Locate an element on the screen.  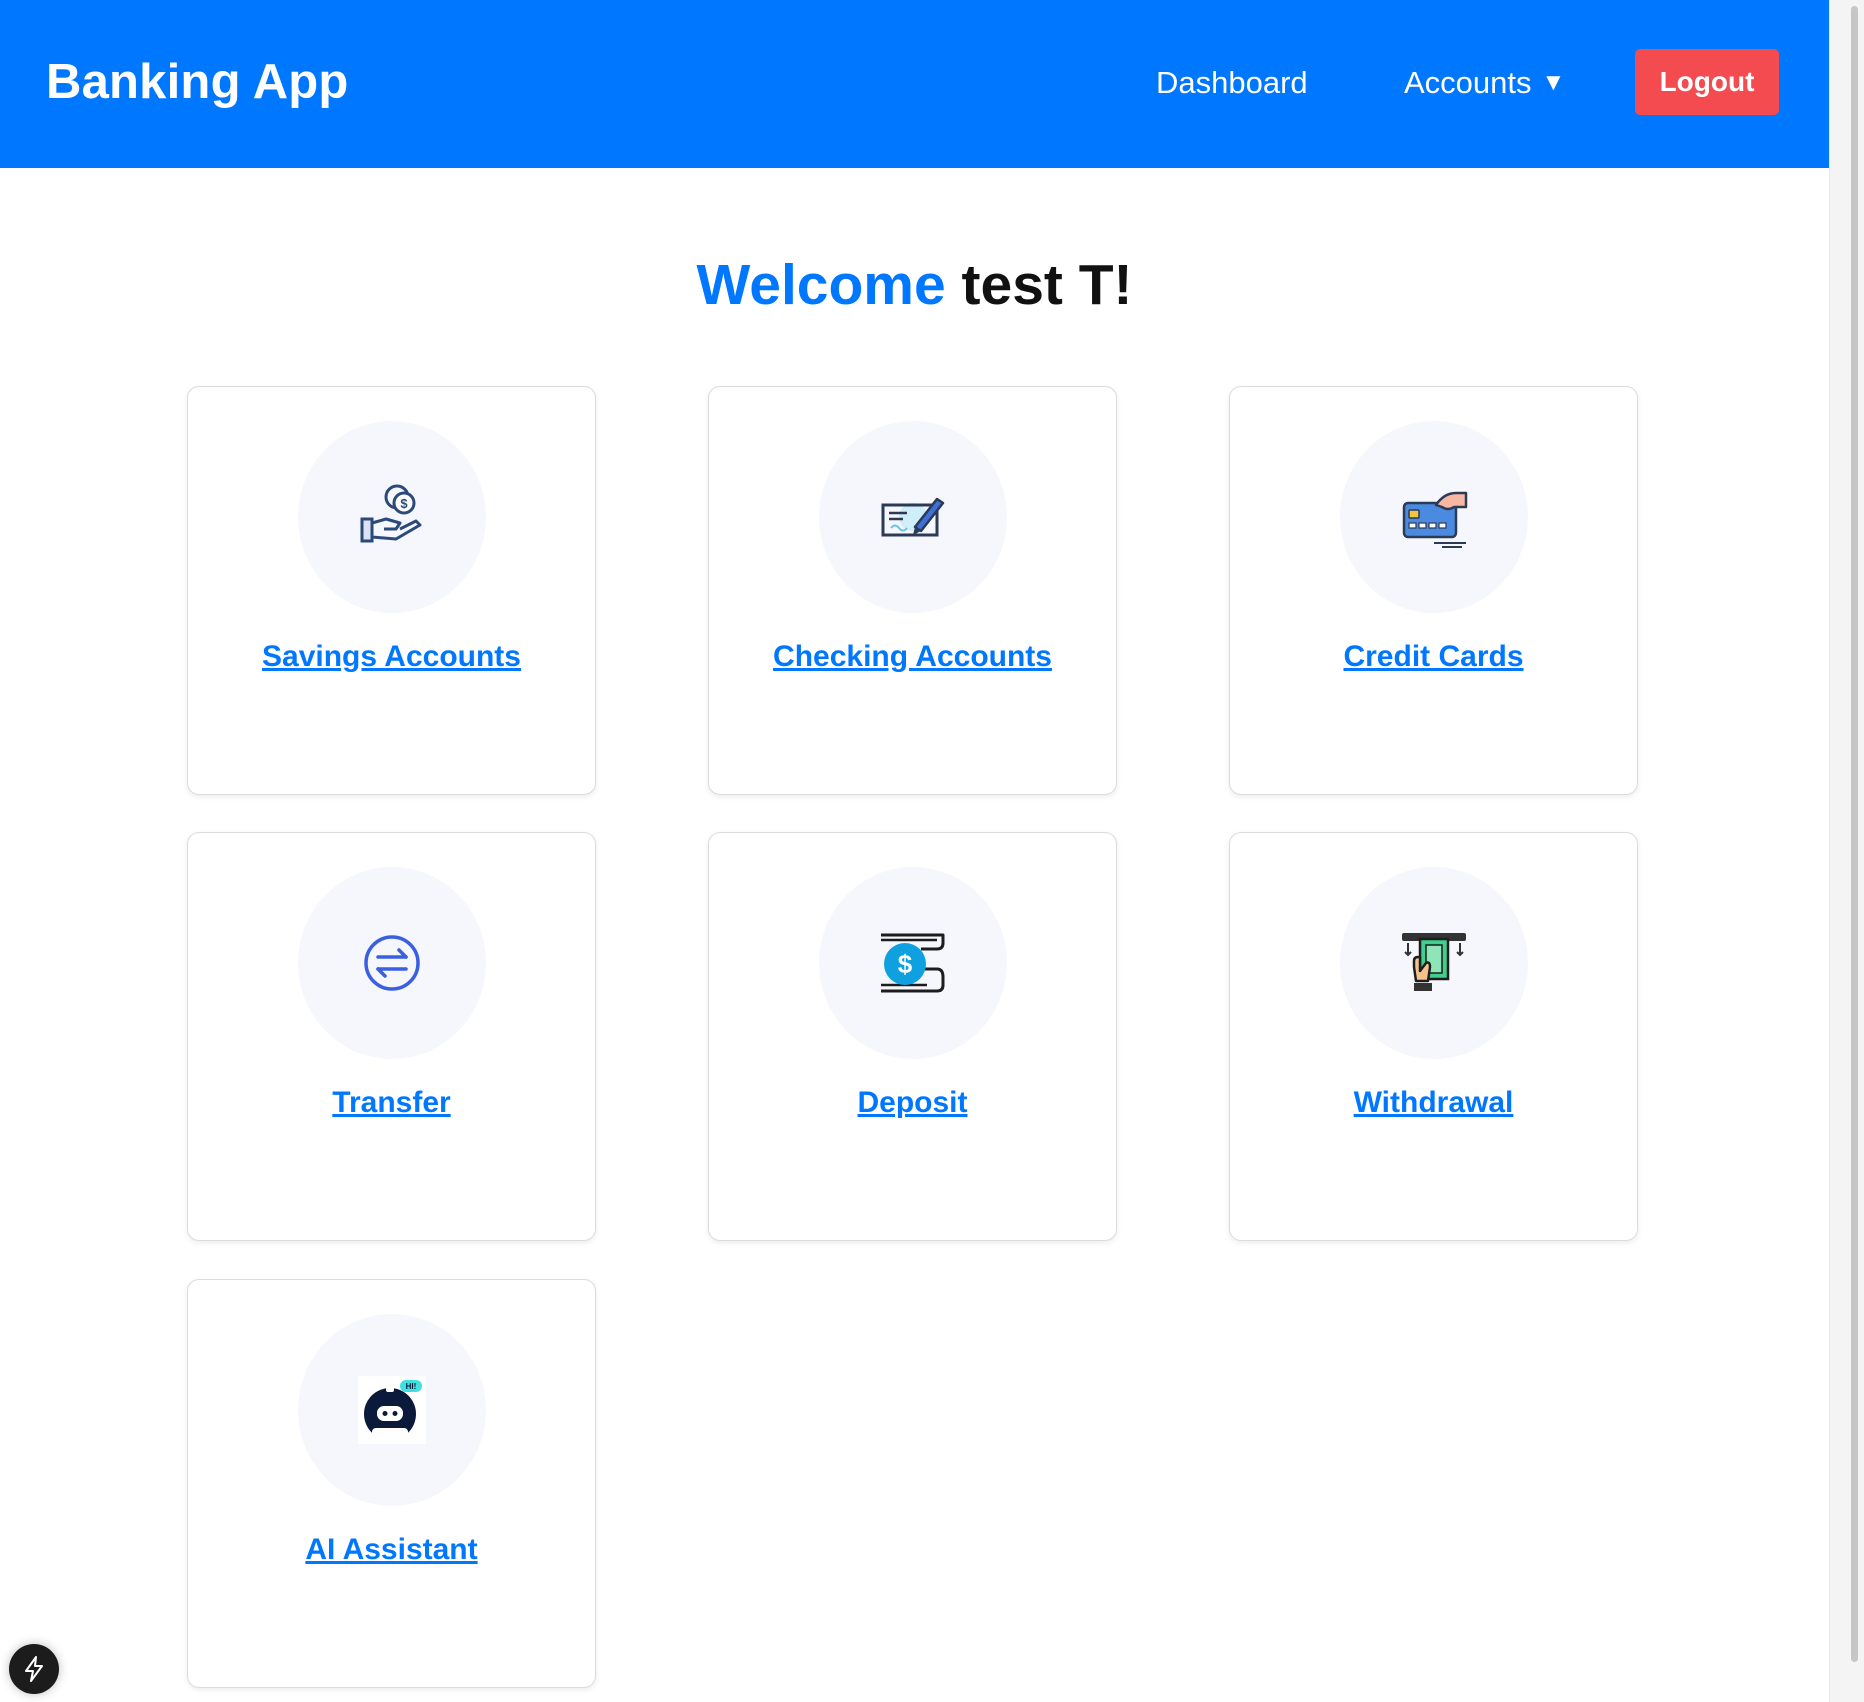
robot-assistant-icon: HI! is located at coordinates (392, 1410).